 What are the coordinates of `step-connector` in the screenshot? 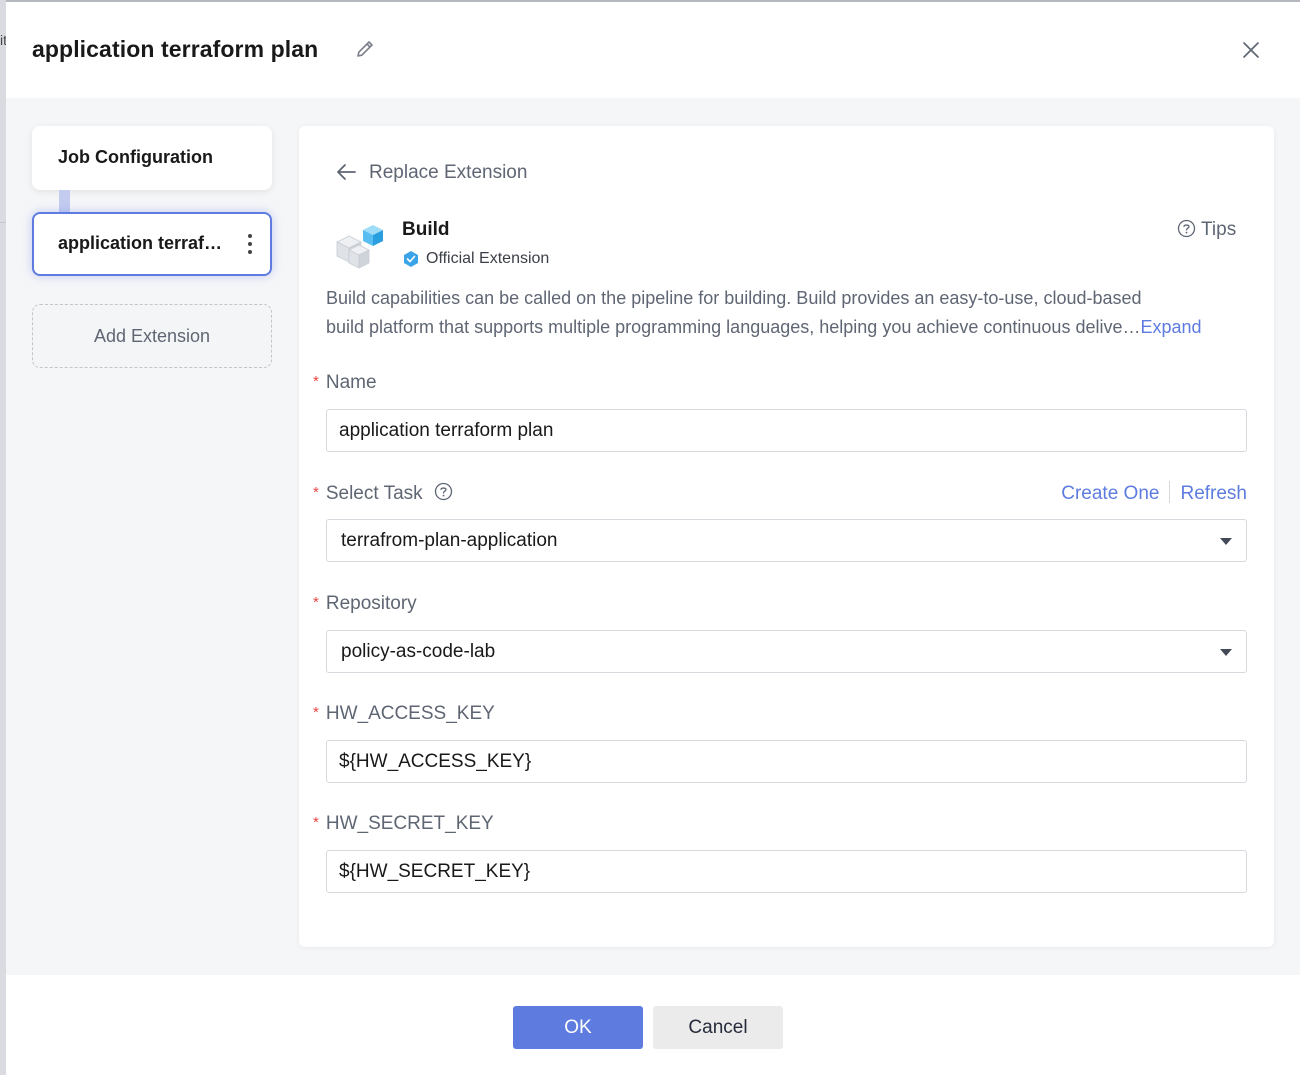 It's located at (64, 201).